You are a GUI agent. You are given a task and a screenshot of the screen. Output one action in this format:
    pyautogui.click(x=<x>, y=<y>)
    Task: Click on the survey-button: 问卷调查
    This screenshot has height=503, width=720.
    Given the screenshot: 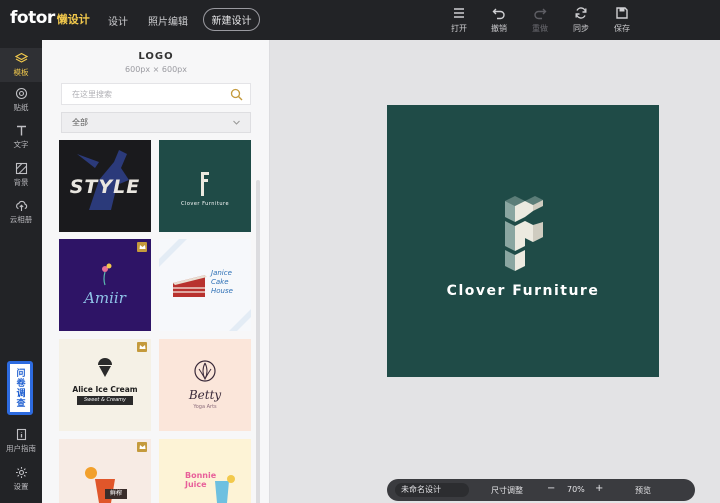 What is the action you would take?
    pyautogui.click(x=20, y=388)
    